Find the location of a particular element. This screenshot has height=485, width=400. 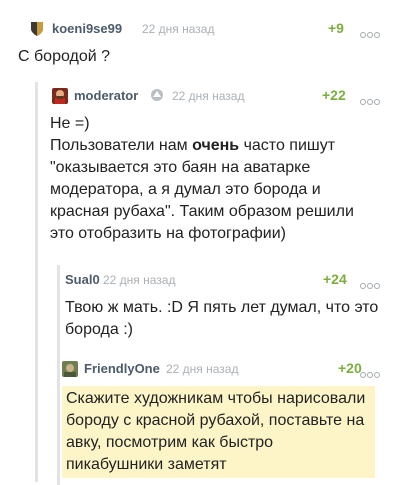

friendlyone-avatar-icon is located at coordinates (70, 369).